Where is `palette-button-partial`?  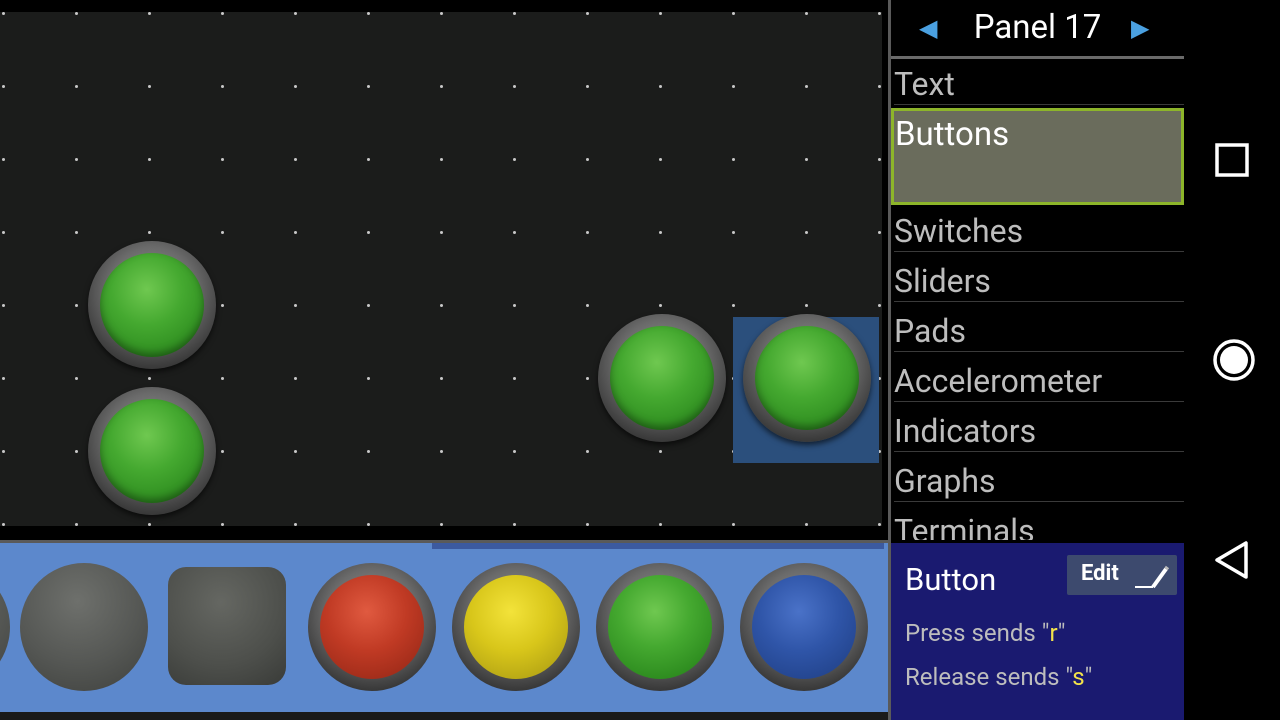 palette-button-partial is located at coordinates (5, 627).